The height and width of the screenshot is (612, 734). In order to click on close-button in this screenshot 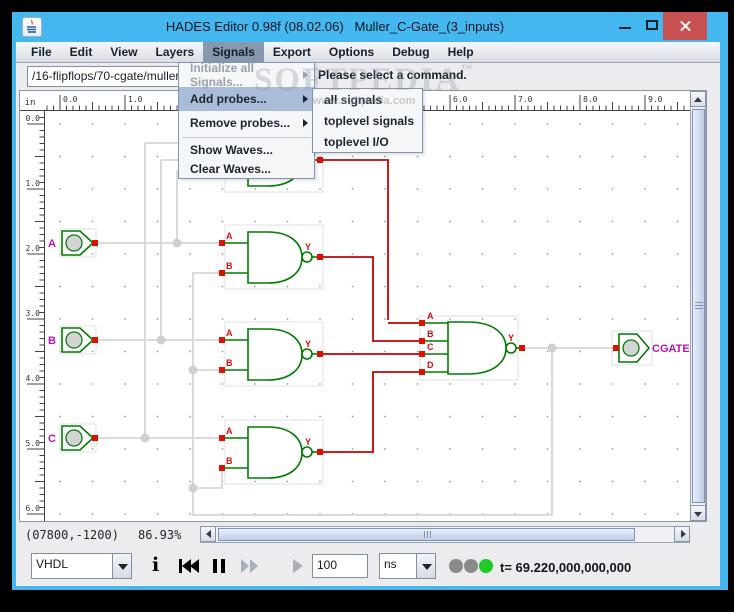, I will do `click(685, 26)`.